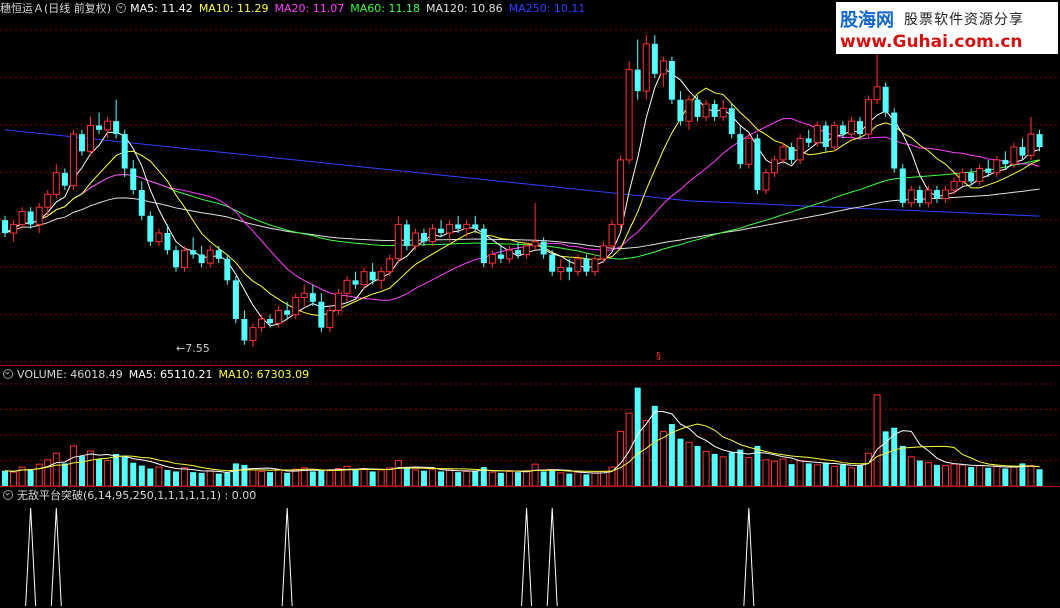 This screenshot has width=1060, height=608. I want to click on indicator-header: 无敌平台突破(6,14,95,250,1,1,1,1,1,1) : 0.00, so click(131, 496).